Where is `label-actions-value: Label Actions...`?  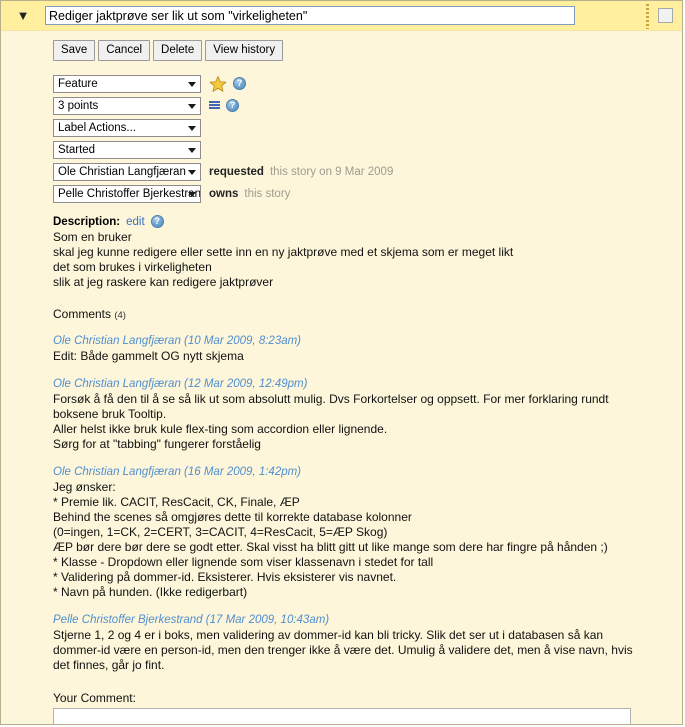
label-actions-value: Label Actions... is located at coordinates (97, 127).